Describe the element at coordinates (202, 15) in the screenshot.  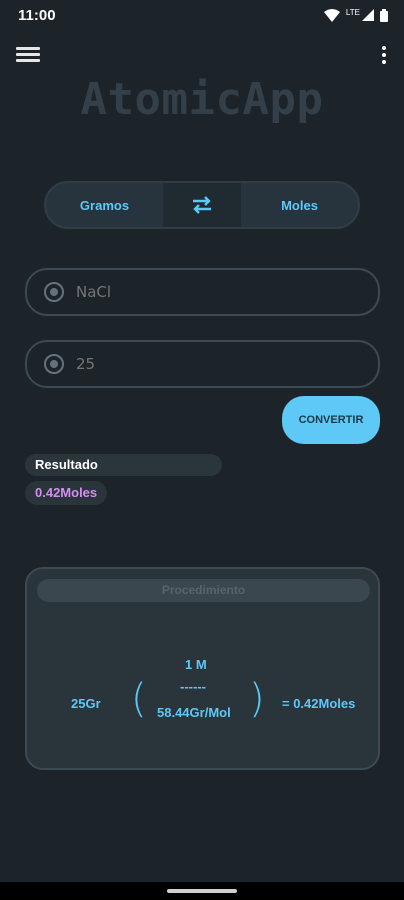
I see `status-bar: 11:00 LTE` at that location.